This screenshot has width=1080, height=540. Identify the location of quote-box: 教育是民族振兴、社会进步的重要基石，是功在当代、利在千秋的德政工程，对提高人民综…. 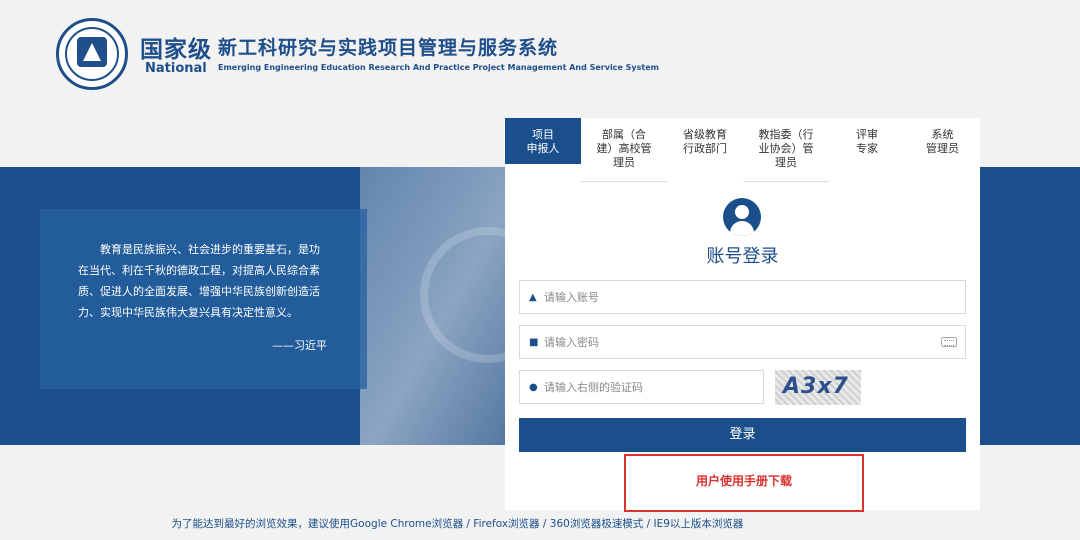
(203, 299).